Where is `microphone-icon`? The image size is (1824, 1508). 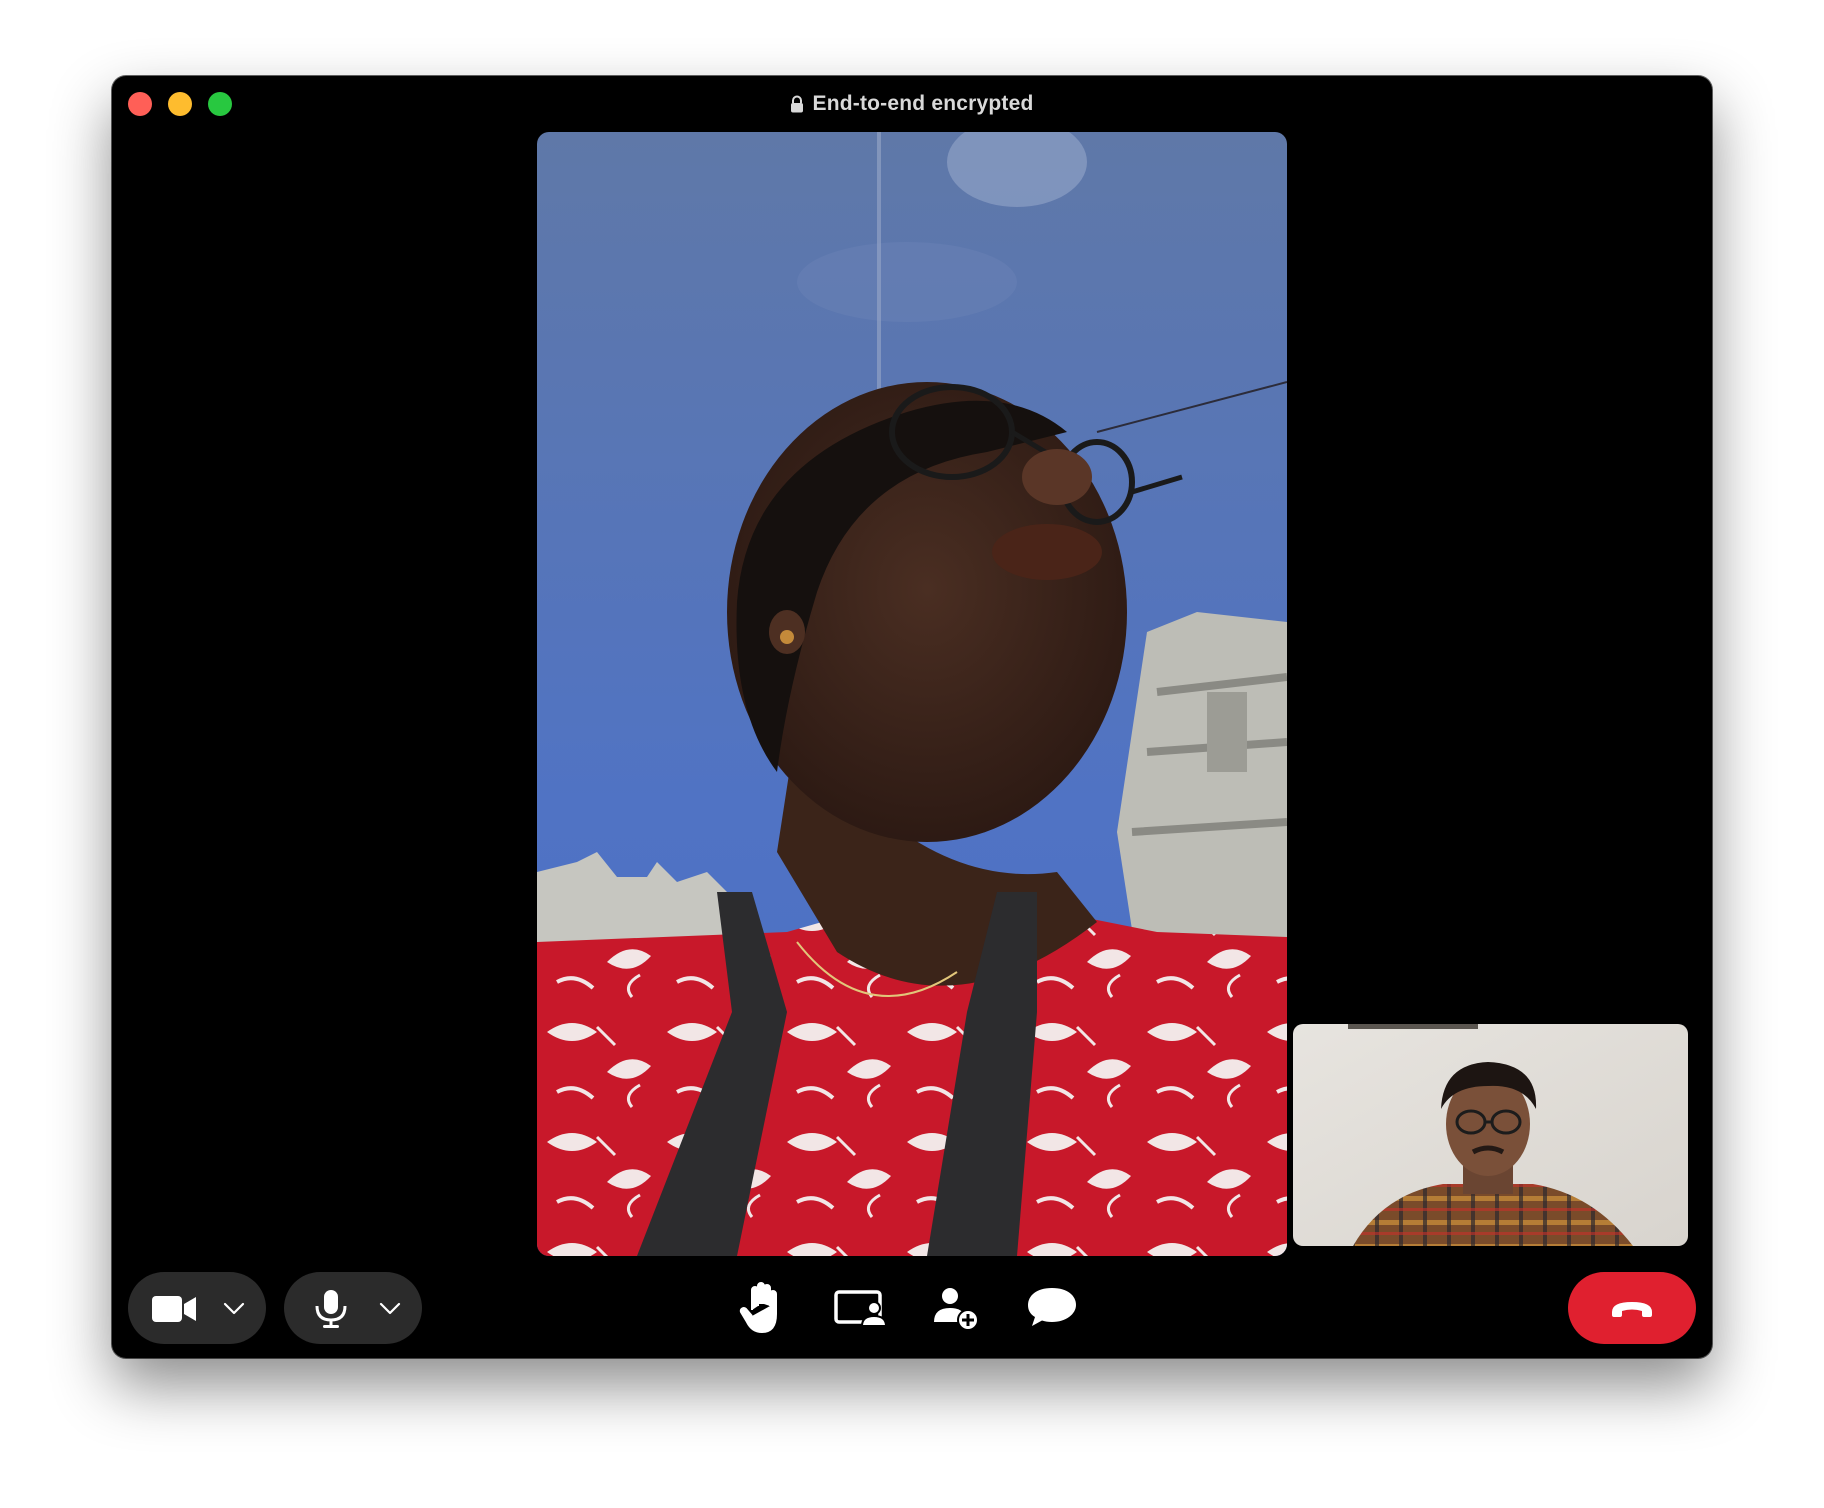
microphone-icon is located at coordinates (331, 1309).